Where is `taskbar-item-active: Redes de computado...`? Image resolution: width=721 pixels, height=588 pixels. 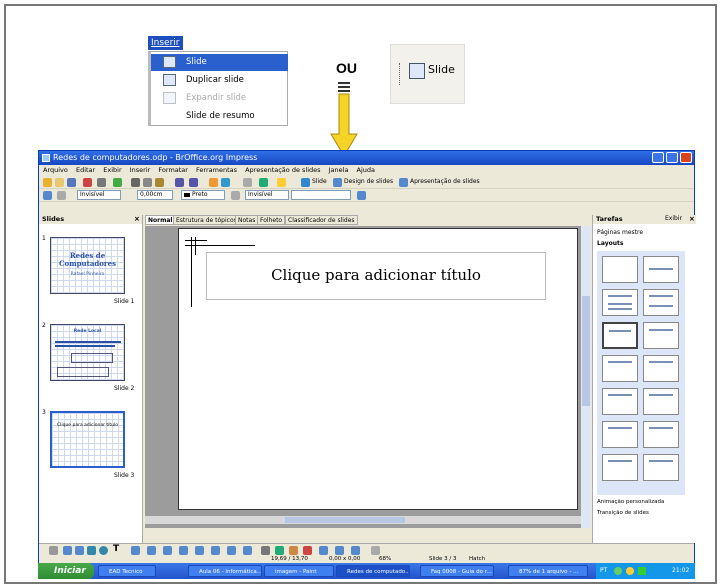 taskbar-item-active: Redes de computado... is located at coordinates (373, 571).